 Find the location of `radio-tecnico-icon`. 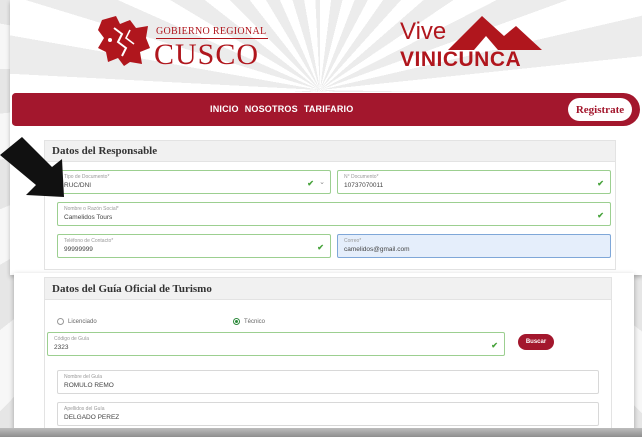

radio-tecnico-icon is located at coordinates (236, 321).